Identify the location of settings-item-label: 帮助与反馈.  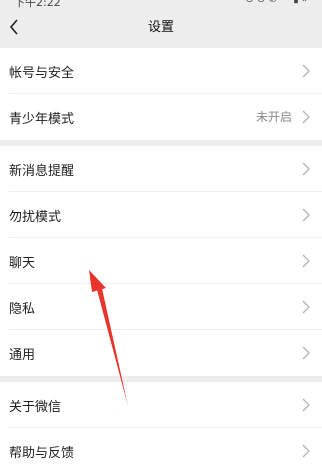
(42, 453).